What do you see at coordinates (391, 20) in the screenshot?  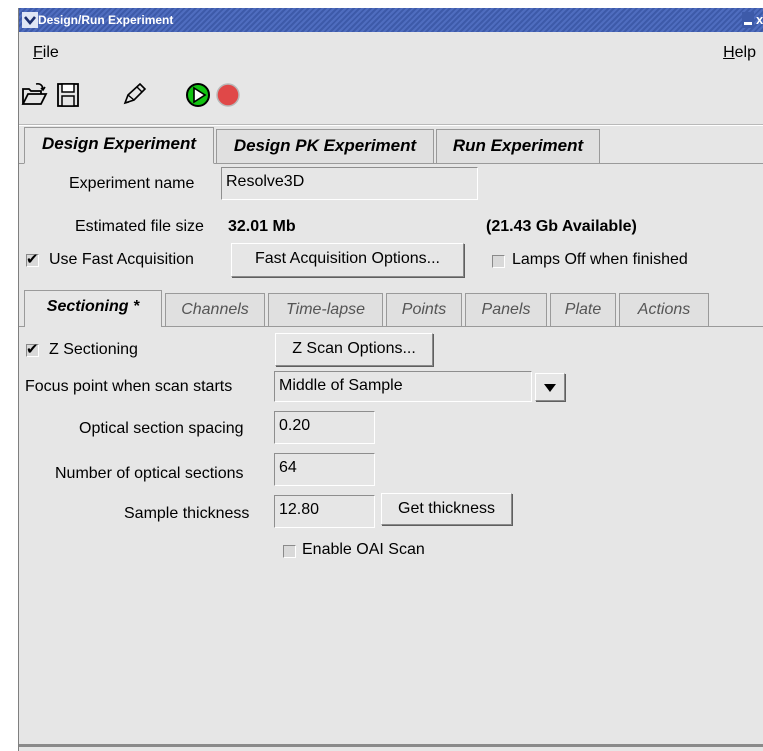 I see `title-bar: Design/Run Experiment x` at bounding box center [391, 20].